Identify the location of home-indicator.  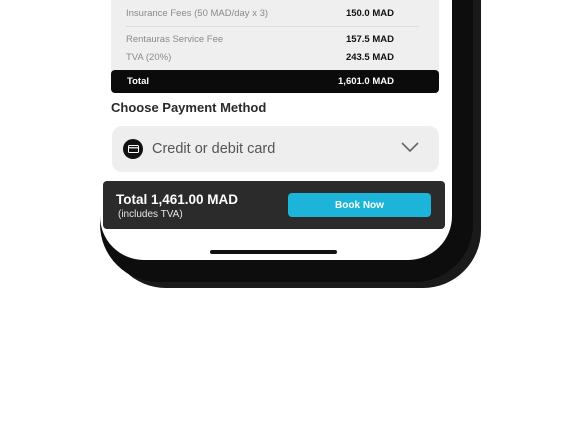
(273, 252).